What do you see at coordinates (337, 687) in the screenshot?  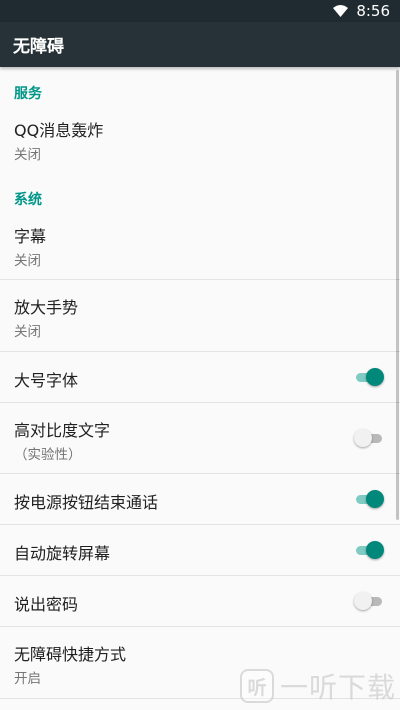 I see `watermark-text: 一听下载` at bounding box center [337, 687].